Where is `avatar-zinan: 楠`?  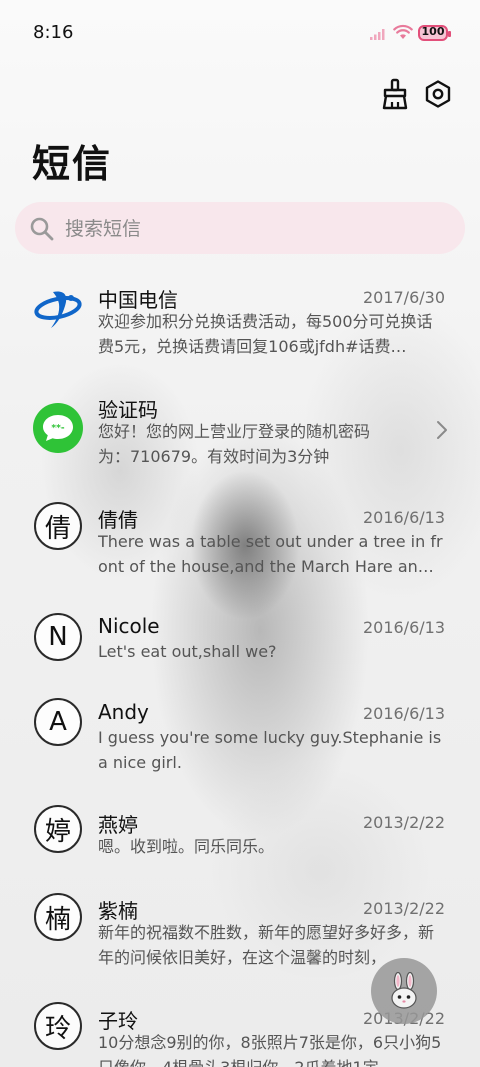
avatar-zinan: 楠 is located at coordinates (58, 917).